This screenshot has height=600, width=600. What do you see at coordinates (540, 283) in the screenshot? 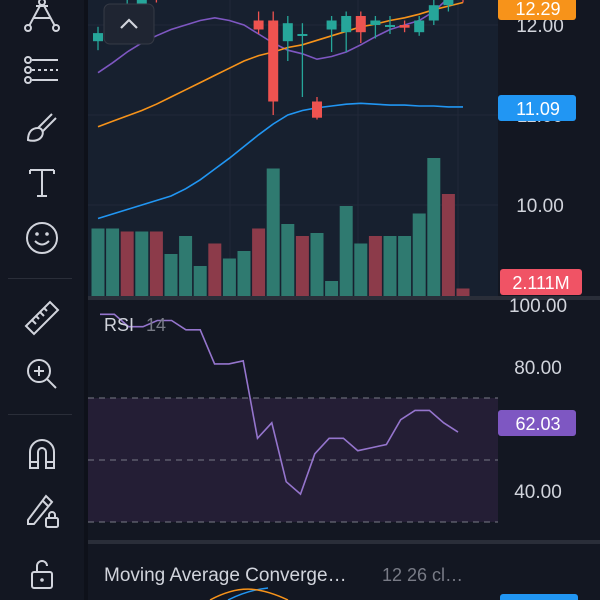
I see `volume-label: 2.111M` at bounding box center [540, 283].